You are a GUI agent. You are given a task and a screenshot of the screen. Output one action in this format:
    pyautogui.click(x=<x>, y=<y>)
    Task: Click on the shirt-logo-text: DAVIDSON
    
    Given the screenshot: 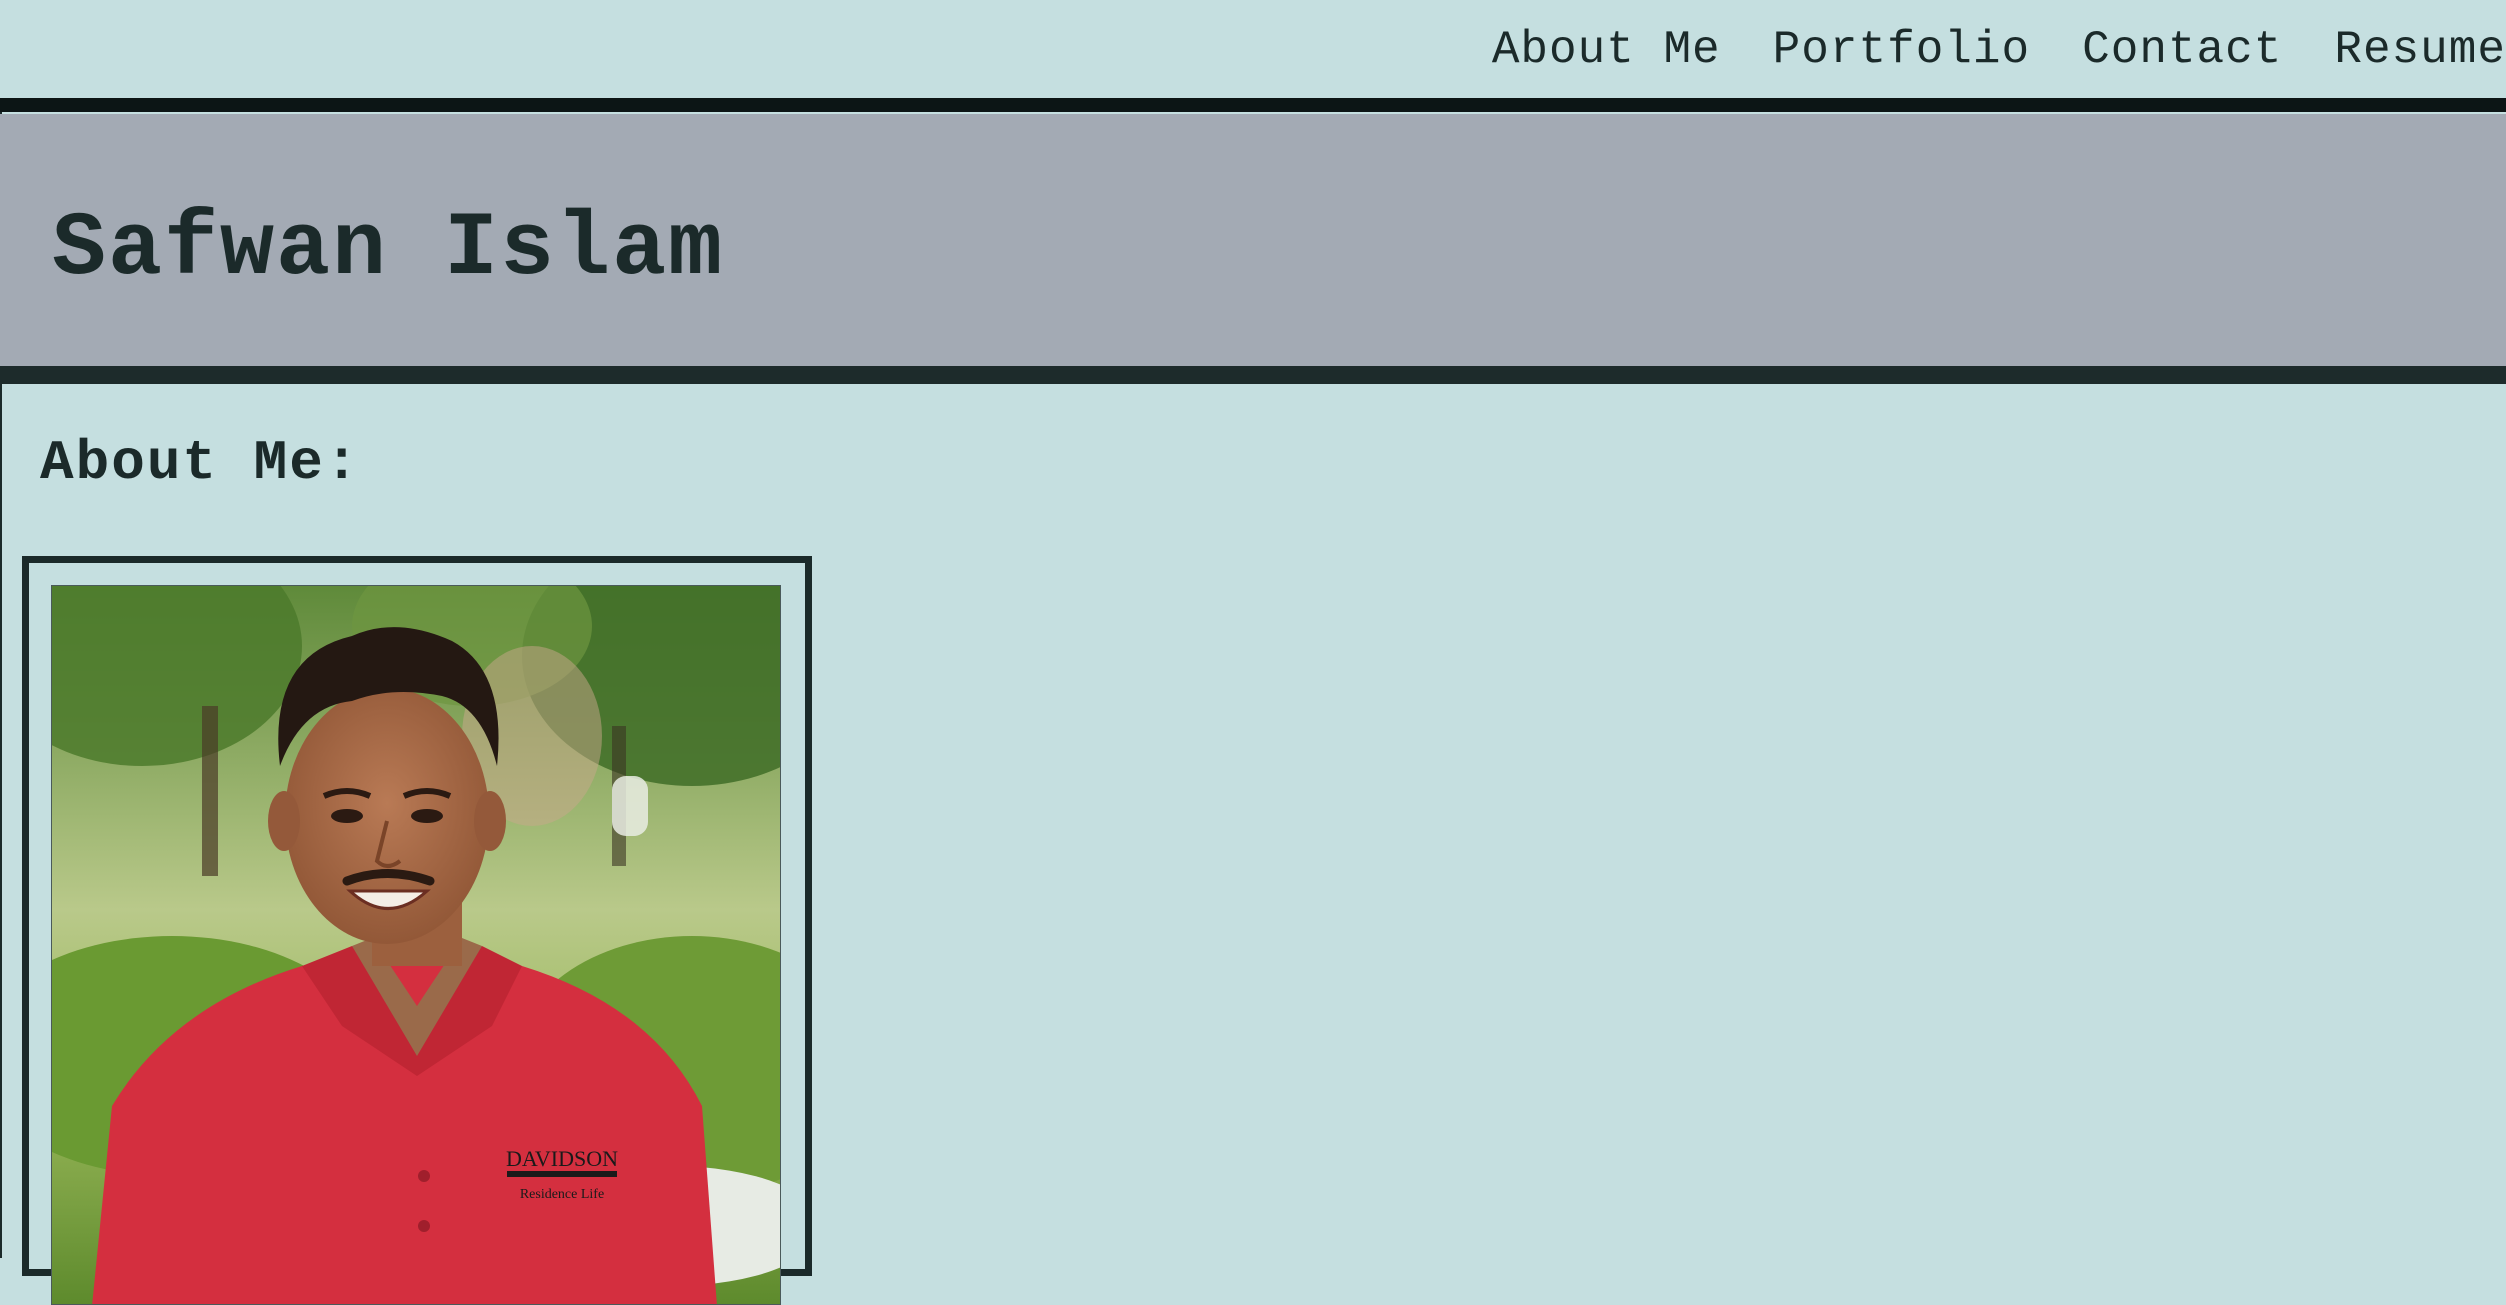 What is the action you would take?
    pyautogui.click(x=562, y=1158)
    